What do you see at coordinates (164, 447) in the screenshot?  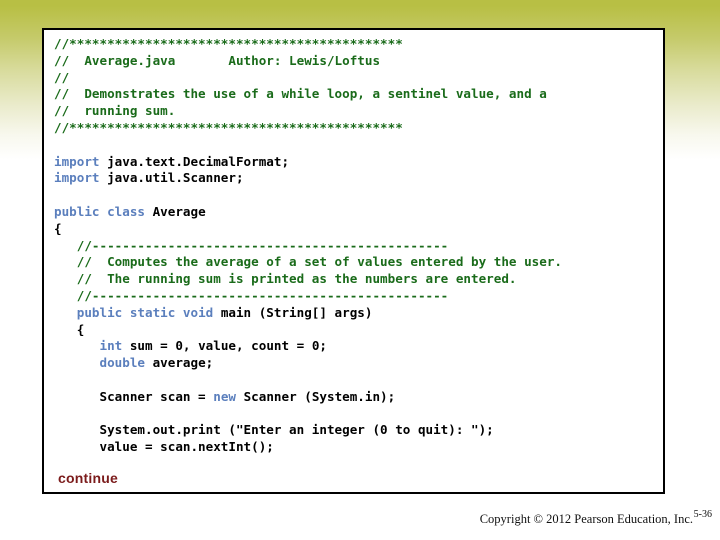 I see `code-token: value = scan.nextInt();` at bounding box center [164, 447].